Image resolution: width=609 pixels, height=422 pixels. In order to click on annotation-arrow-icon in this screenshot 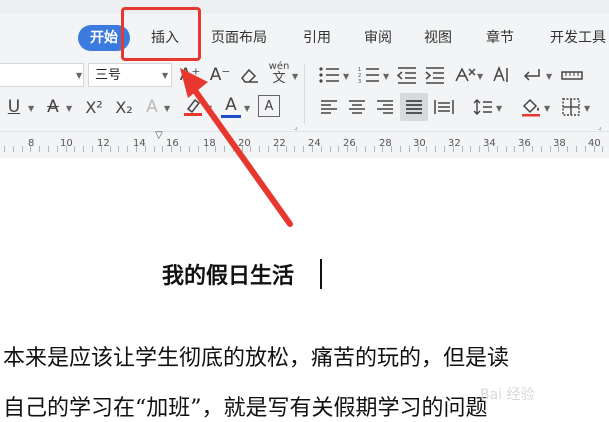, I will do `click(236, 147)`.